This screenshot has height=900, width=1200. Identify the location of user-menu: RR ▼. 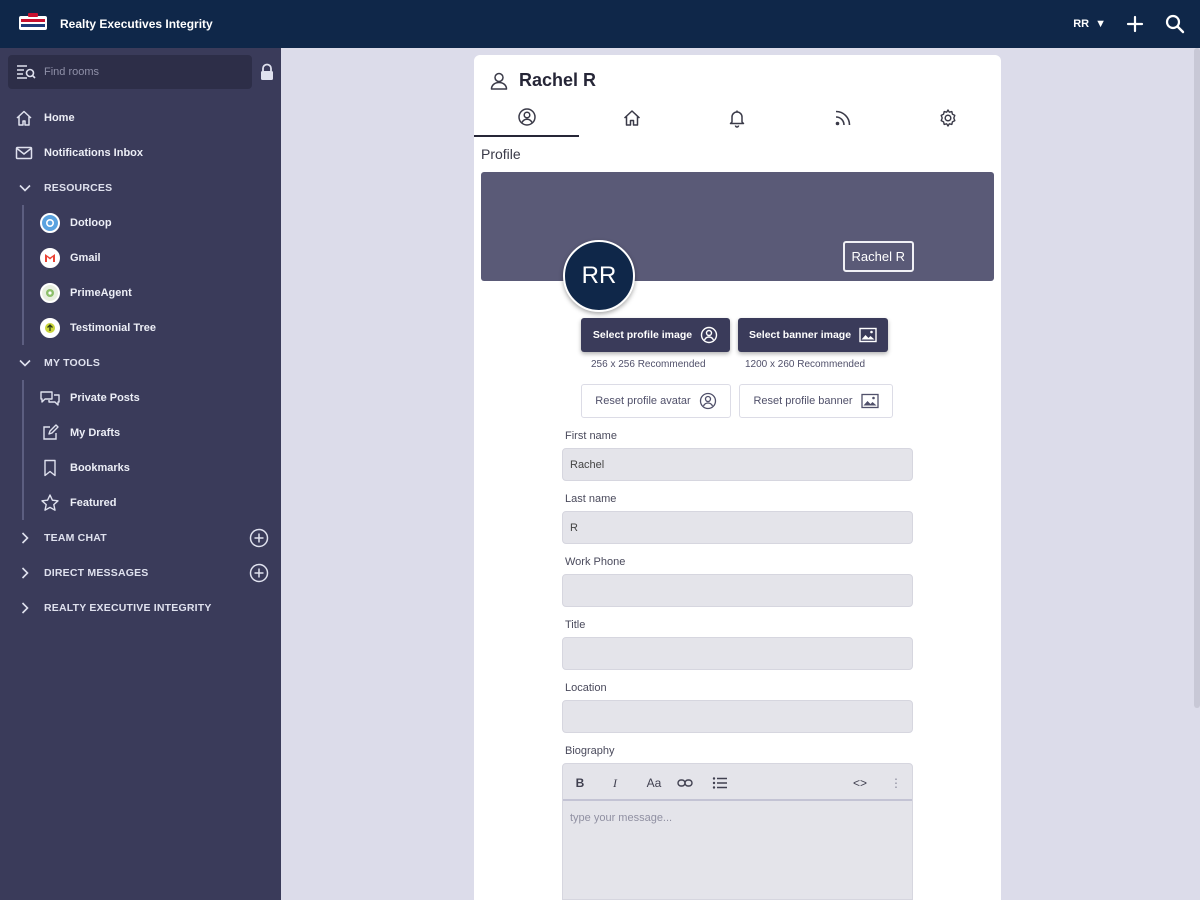
(1089, 24).